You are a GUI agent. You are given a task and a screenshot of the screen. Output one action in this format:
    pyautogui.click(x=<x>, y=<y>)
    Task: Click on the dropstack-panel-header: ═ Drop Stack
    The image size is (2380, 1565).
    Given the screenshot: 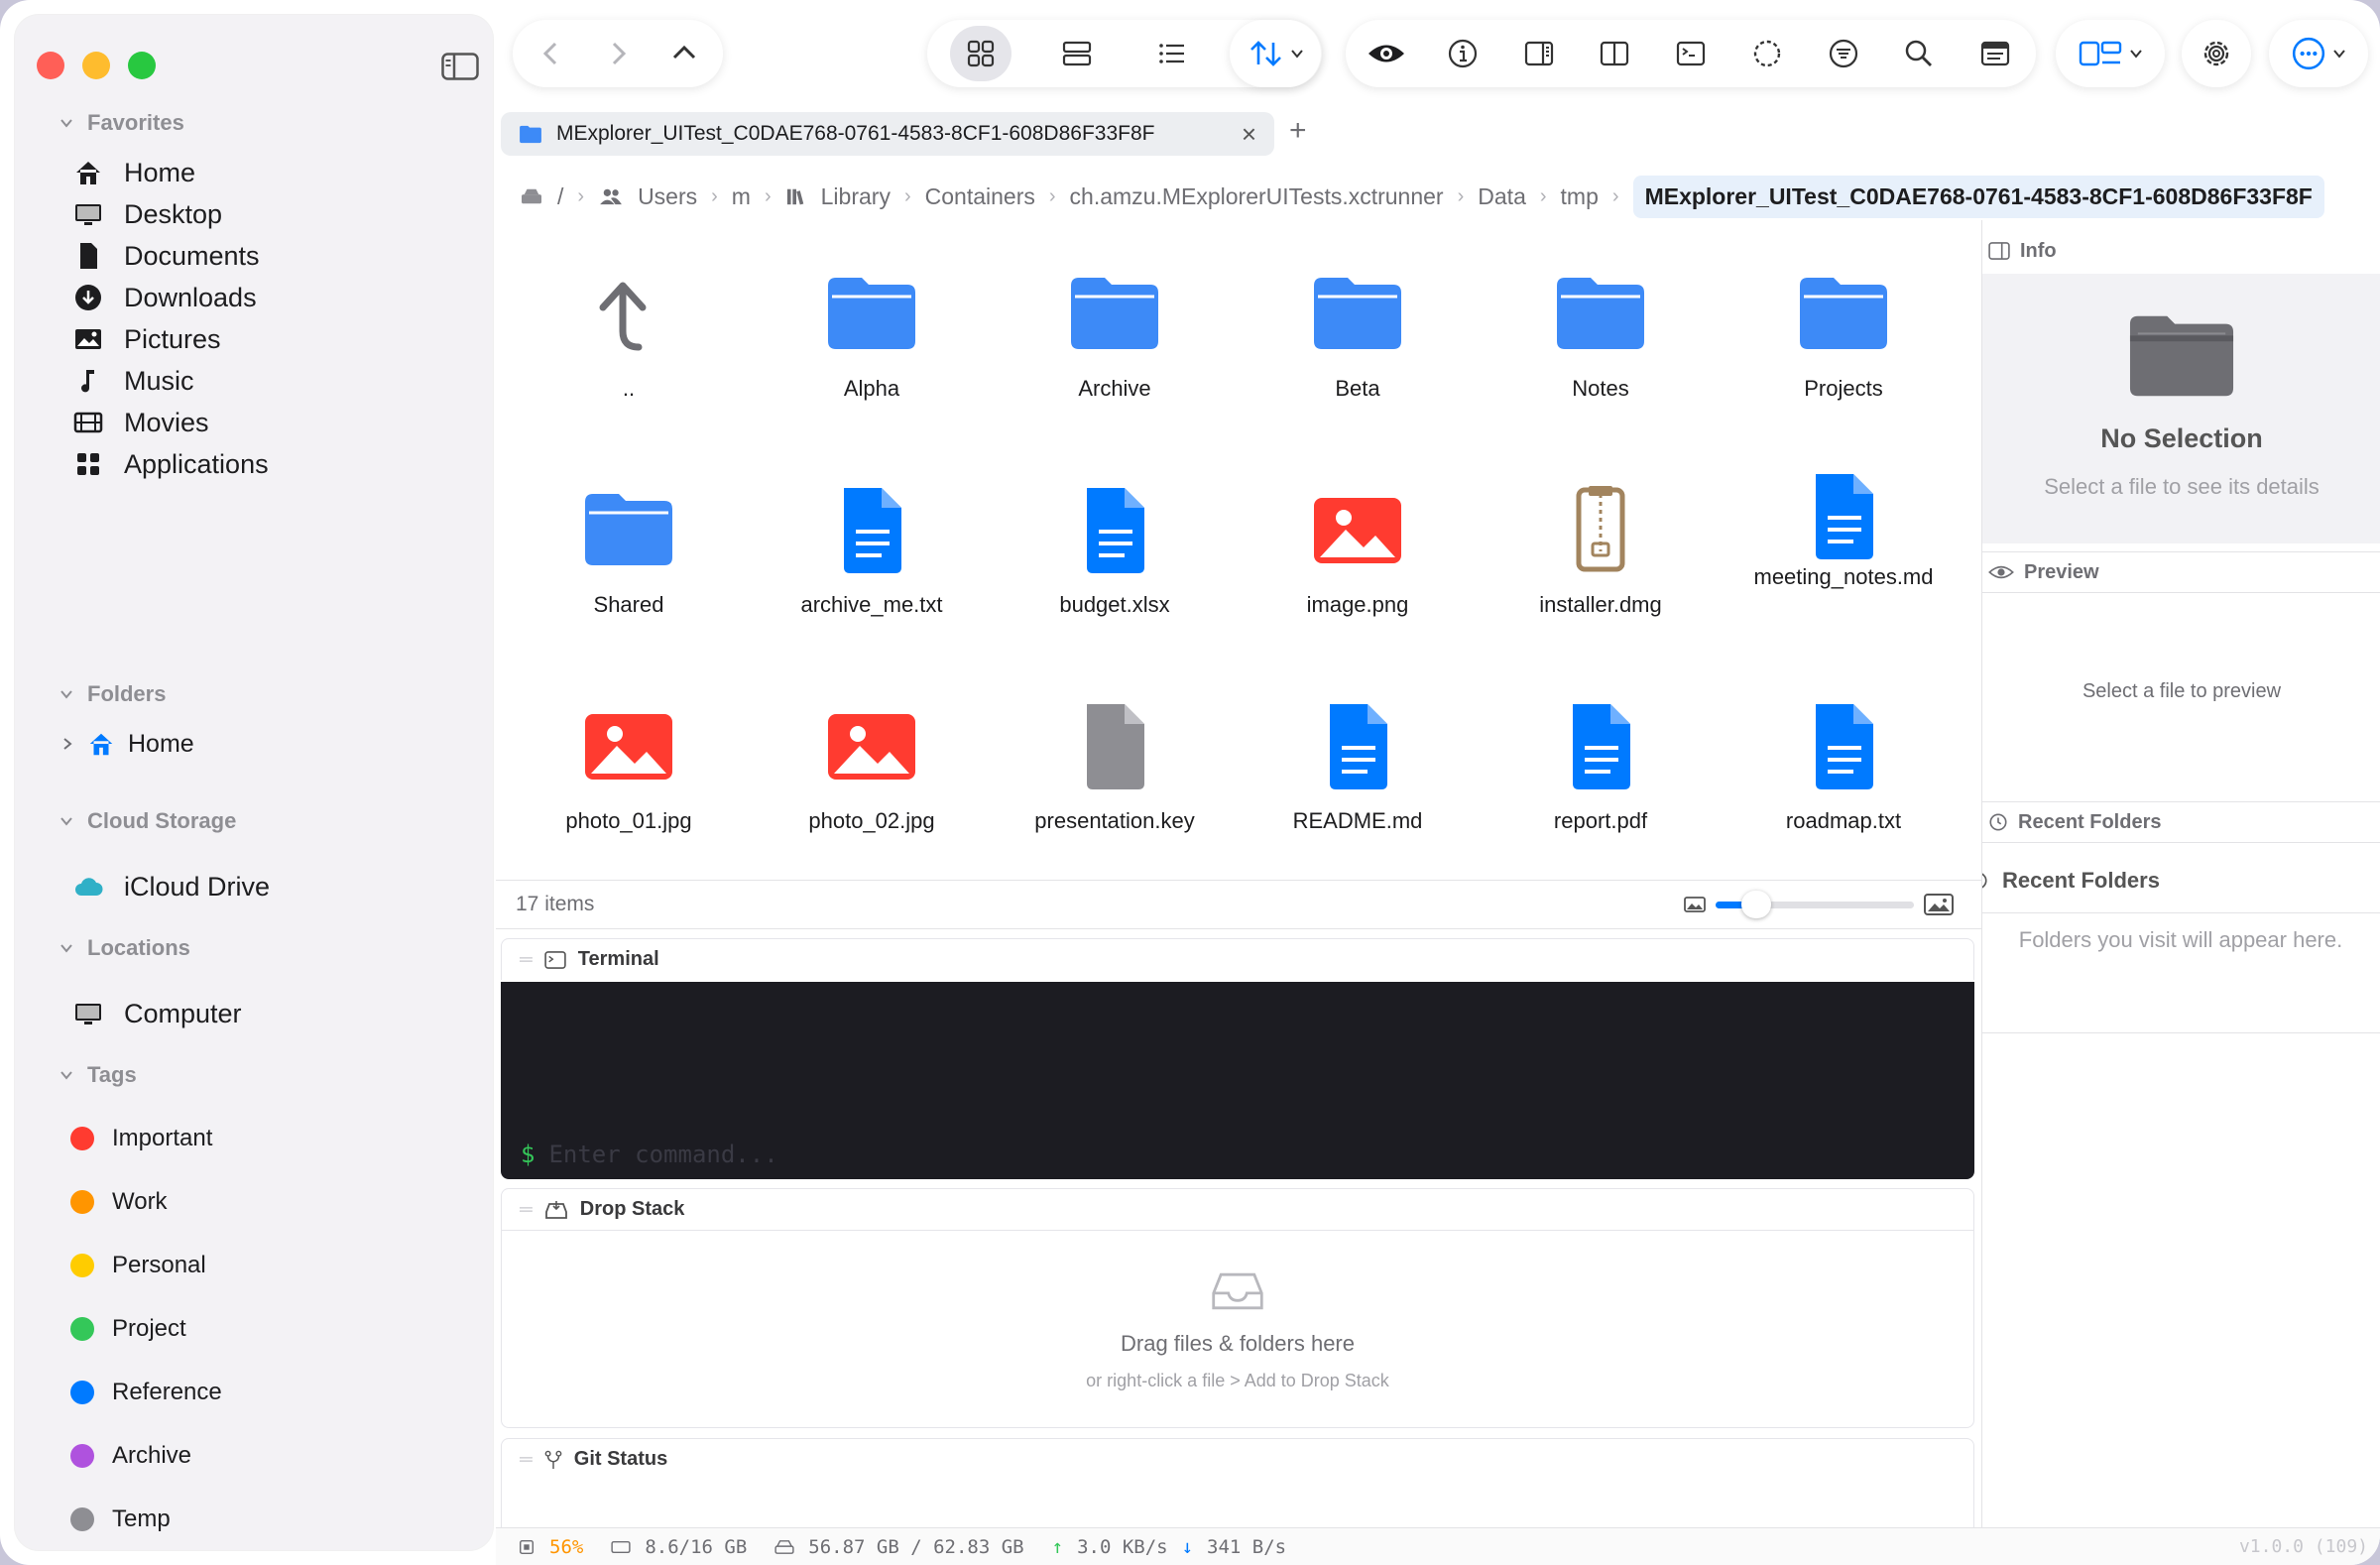 What is the action you would take?
    pyautogui.click(x=1237, y=1209)
    